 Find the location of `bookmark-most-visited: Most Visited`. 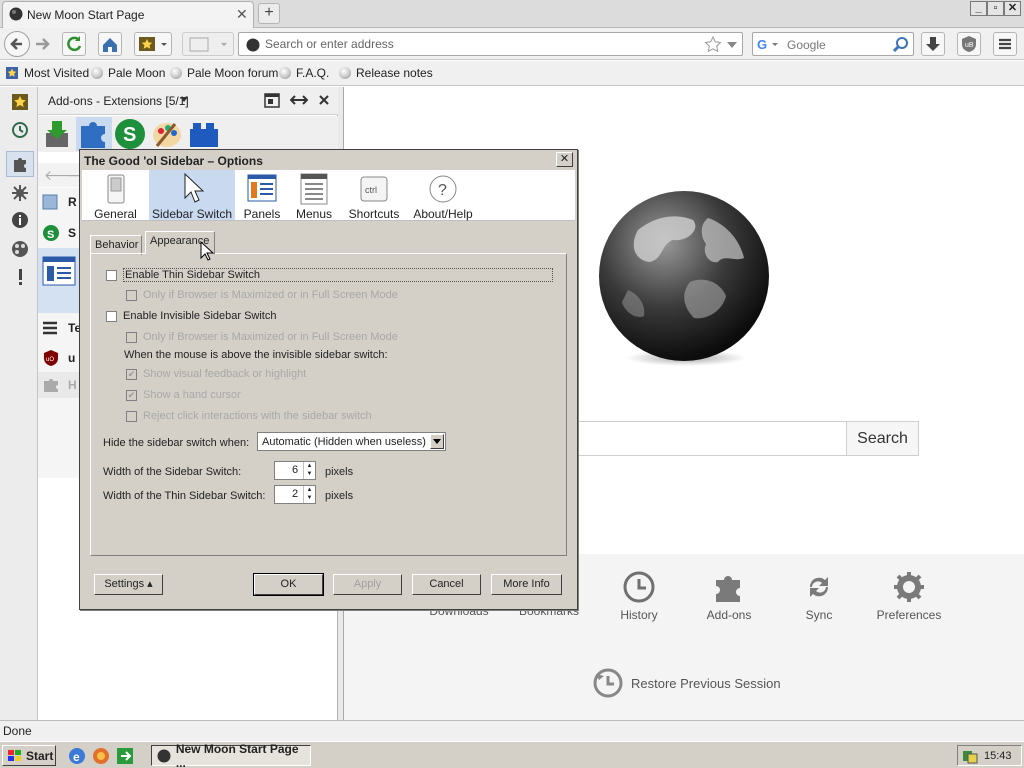

bookmark-most-visited: Most Visited is located at coordinates (47, 73).